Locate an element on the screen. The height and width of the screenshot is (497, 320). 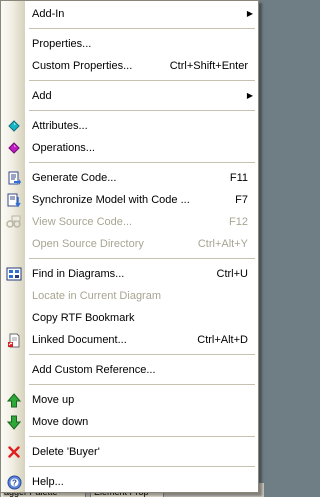
menu-item-copy-rtf-bookmark: Copy RTF Bookmark is located at coordinates (129, 318).